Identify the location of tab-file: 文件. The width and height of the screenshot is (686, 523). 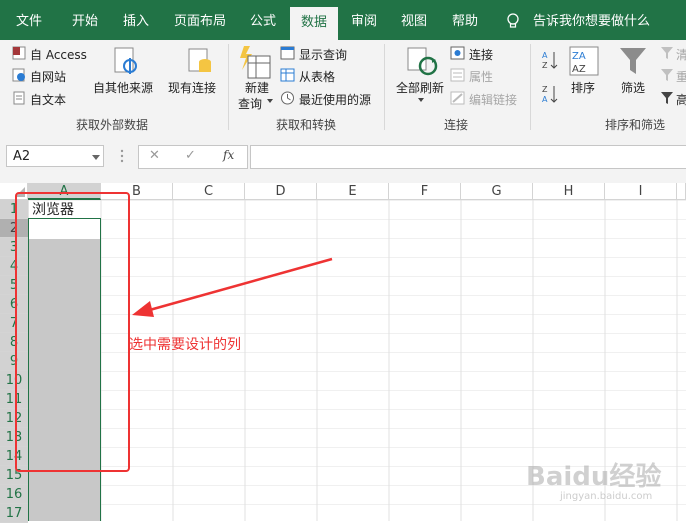
(29, 20).